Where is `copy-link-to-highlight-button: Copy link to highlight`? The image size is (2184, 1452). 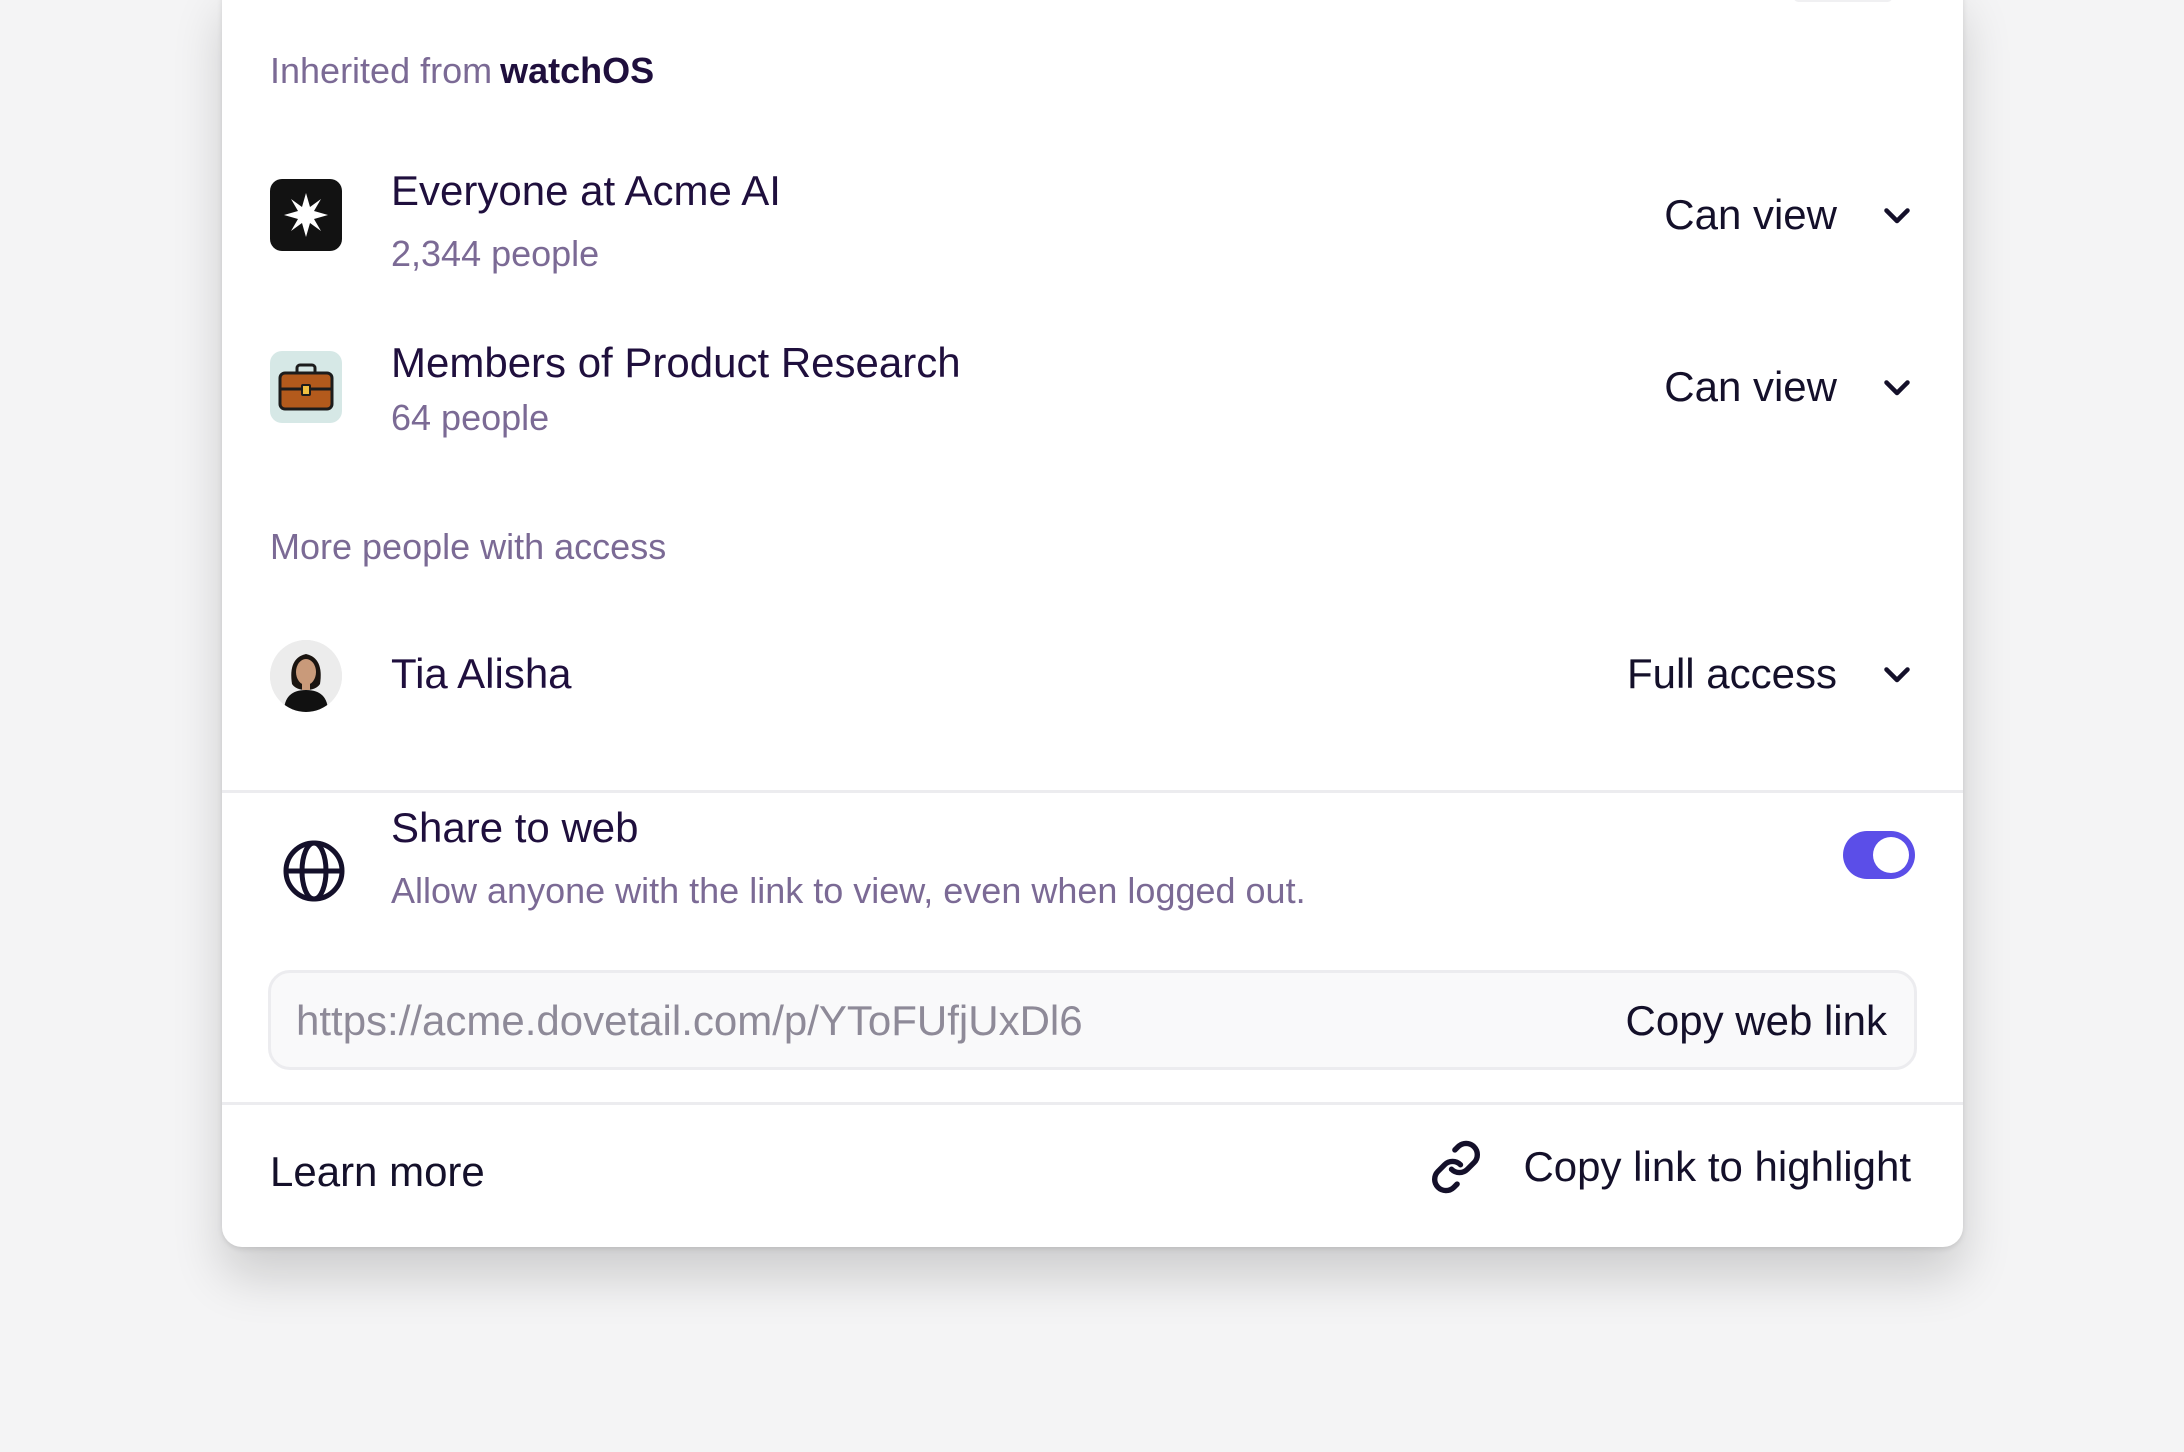
copy-link-to-highlight-button: Copy link to highlight is located at coordinates (1670, 1167).